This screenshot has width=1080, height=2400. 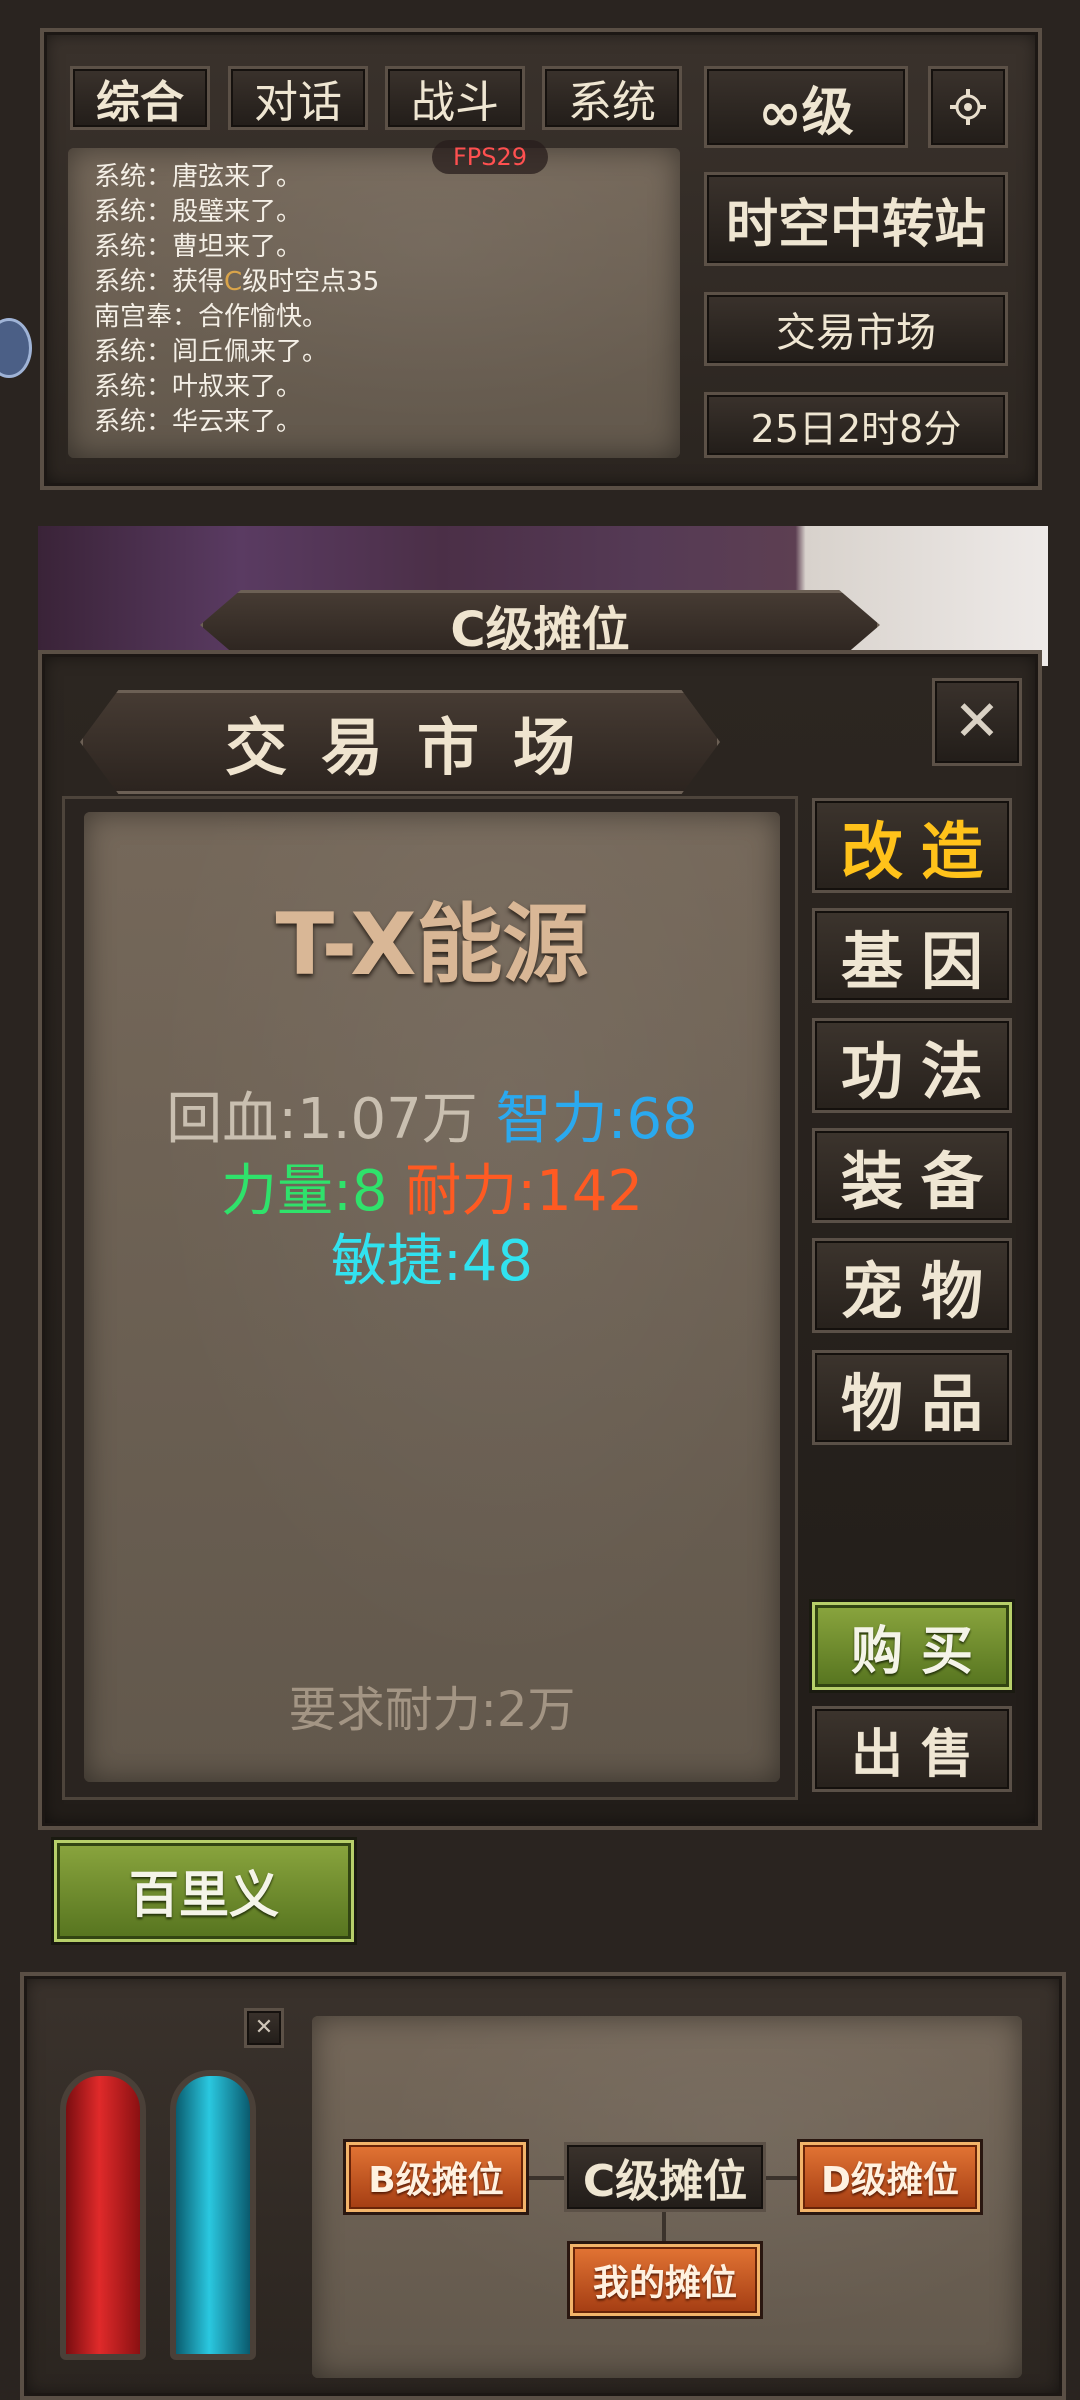 I want to click on tab-general: 综合, so click(x=140, y=98).